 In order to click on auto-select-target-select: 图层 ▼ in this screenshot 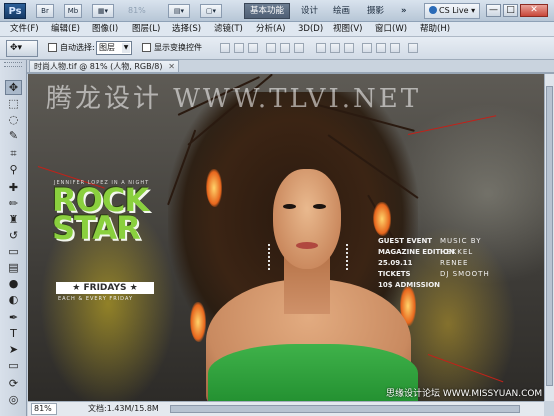, I will do `click(114, 48)`.